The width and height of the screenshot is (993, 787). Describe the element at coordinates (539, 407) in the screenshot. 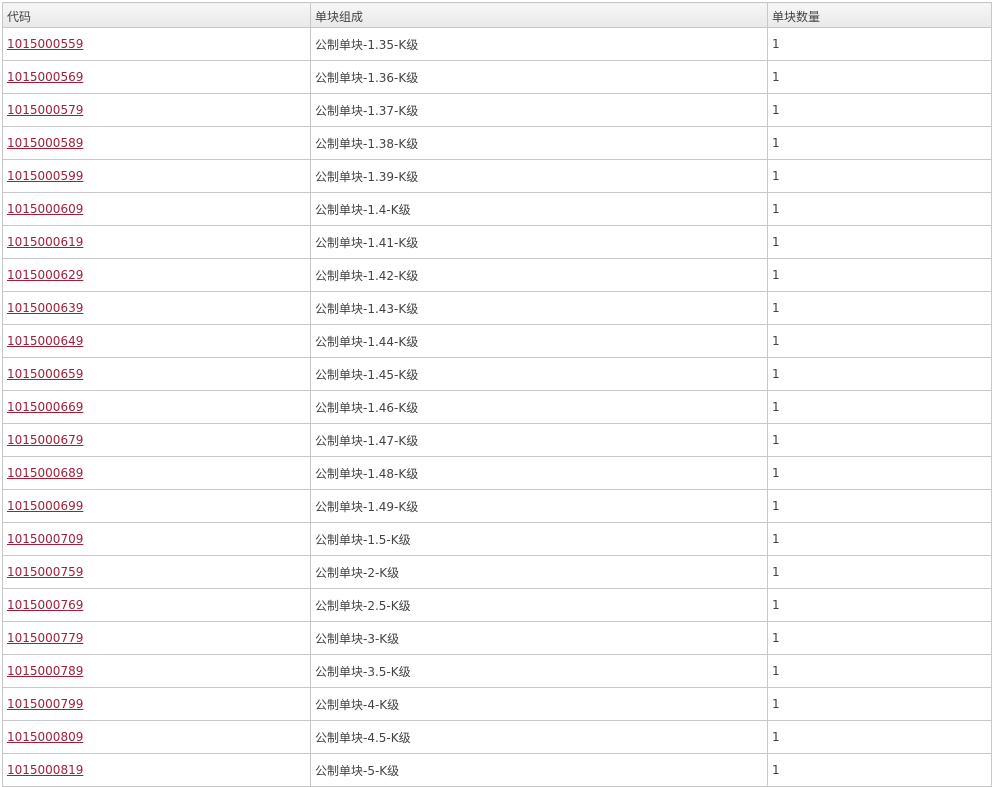

I see `composition-cell: 公制单块-1.46-K级` at that location.